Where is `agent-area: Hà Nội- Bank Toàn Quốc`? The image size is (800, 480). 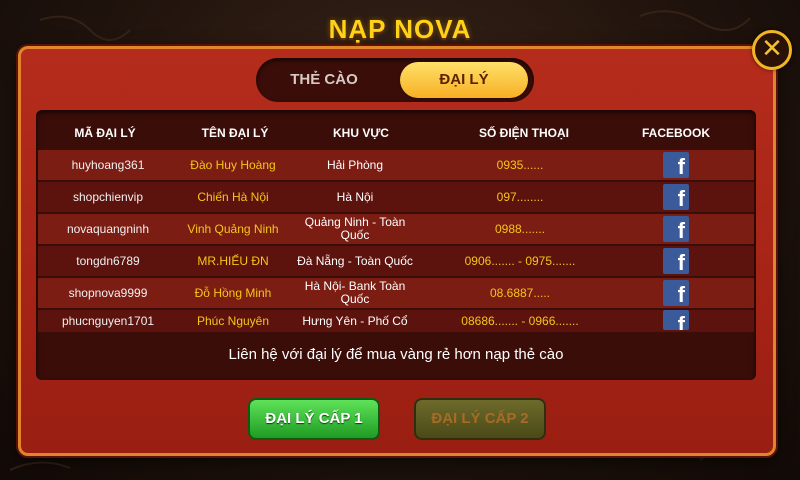
agent-area: Hà Nội- Bank Toàn Quốc is located at coordinates (355, 292).